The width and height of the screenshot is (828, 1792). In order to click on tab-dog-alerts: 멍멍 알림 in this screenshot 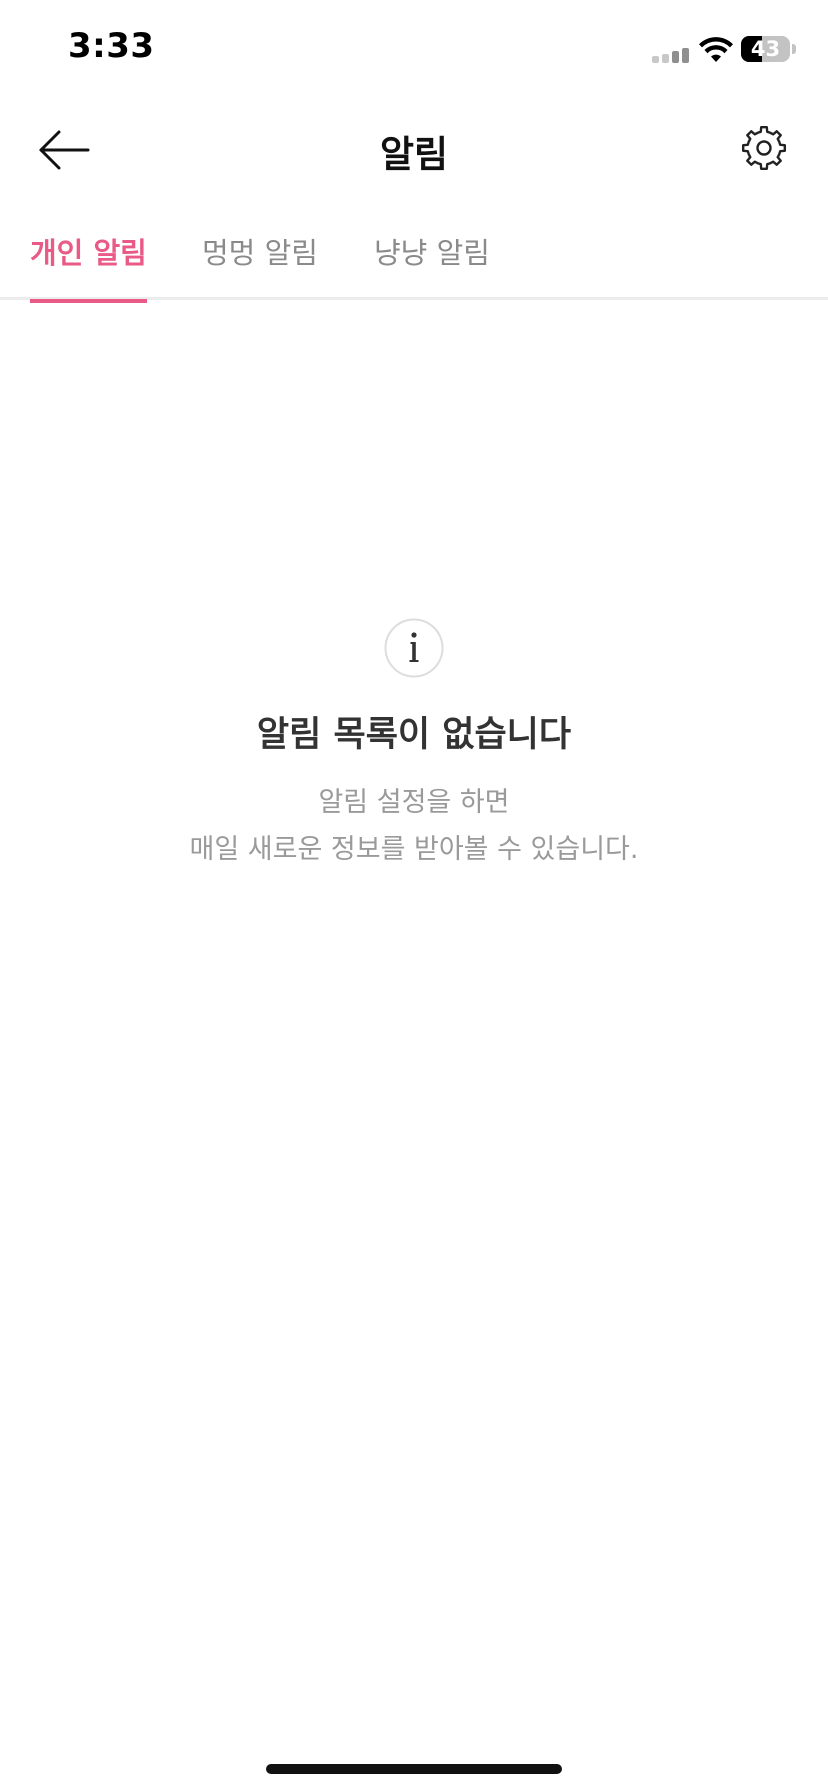, I will do `click(260, 265)`.